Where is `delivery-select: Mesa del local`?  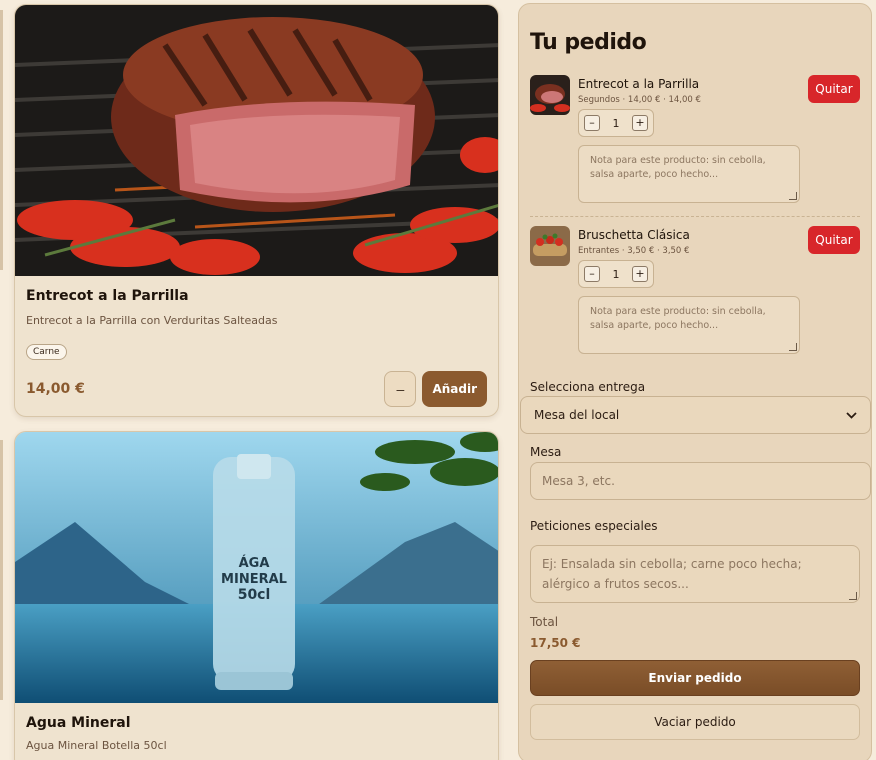
delivery-select: Mesa del local is located at coordinates (695, 415).